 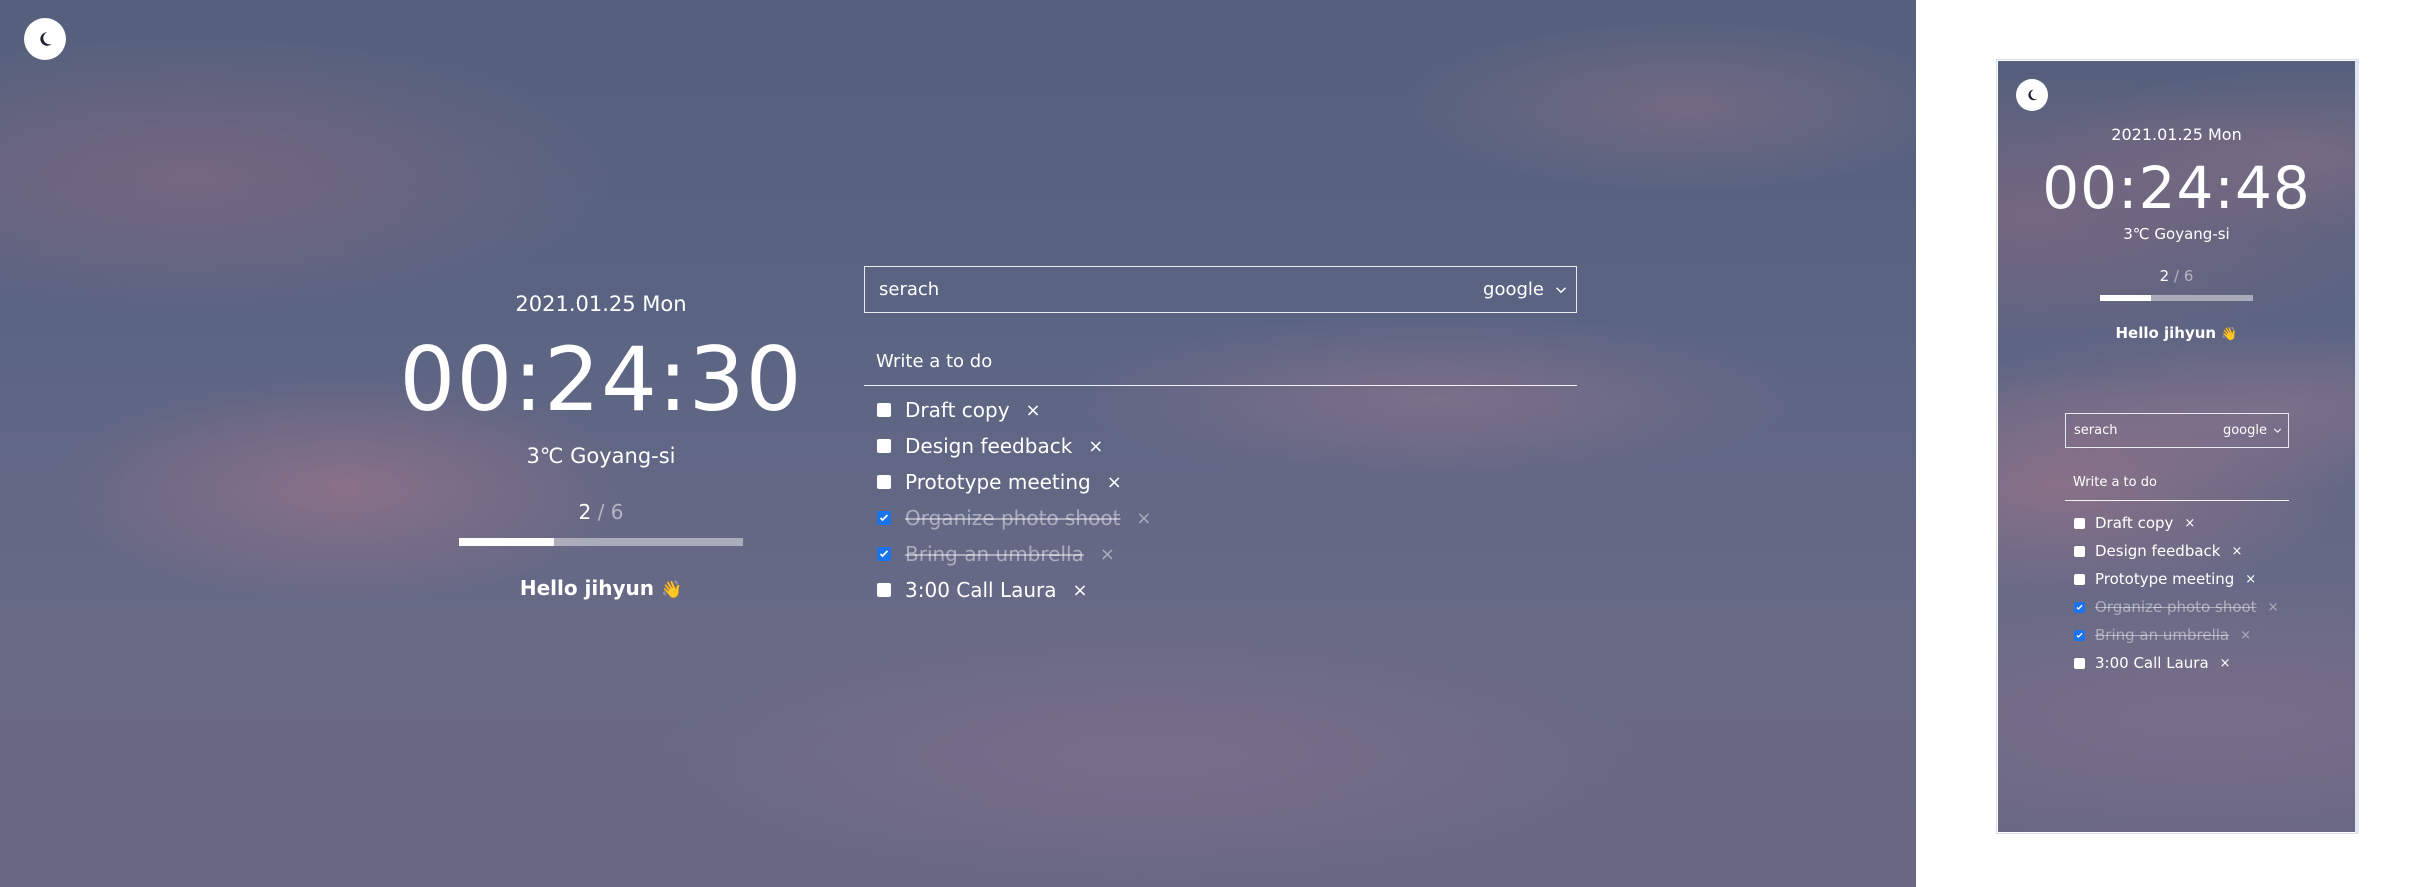 I want to click on theme-toggle-button, so click(x=45, y=39).